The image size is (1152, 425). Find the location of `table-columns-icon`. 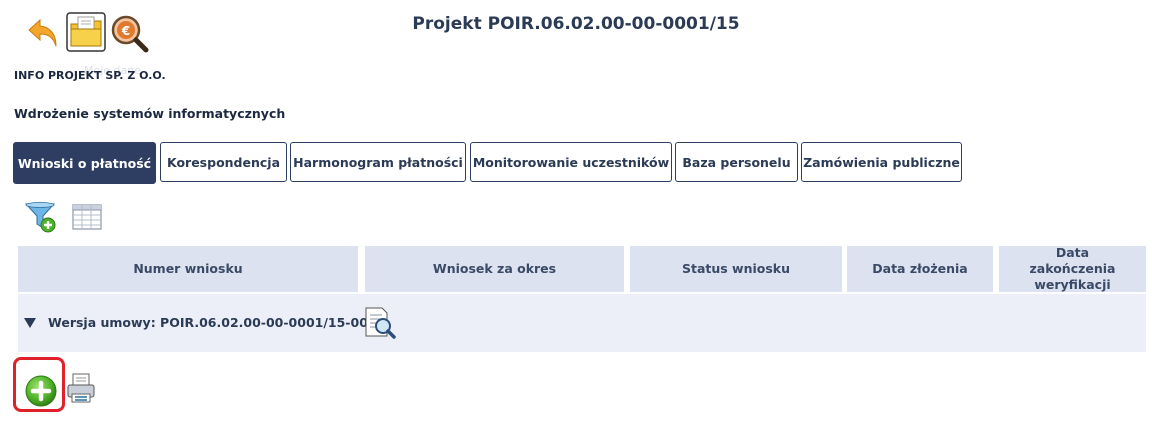

table-columns-icon is located at coordinates (87, 217).